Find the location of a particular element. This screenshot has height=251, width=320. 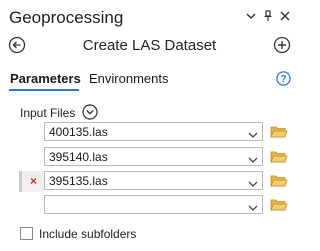

input-file-row: 400135.las is located at coordinates (149, 132).